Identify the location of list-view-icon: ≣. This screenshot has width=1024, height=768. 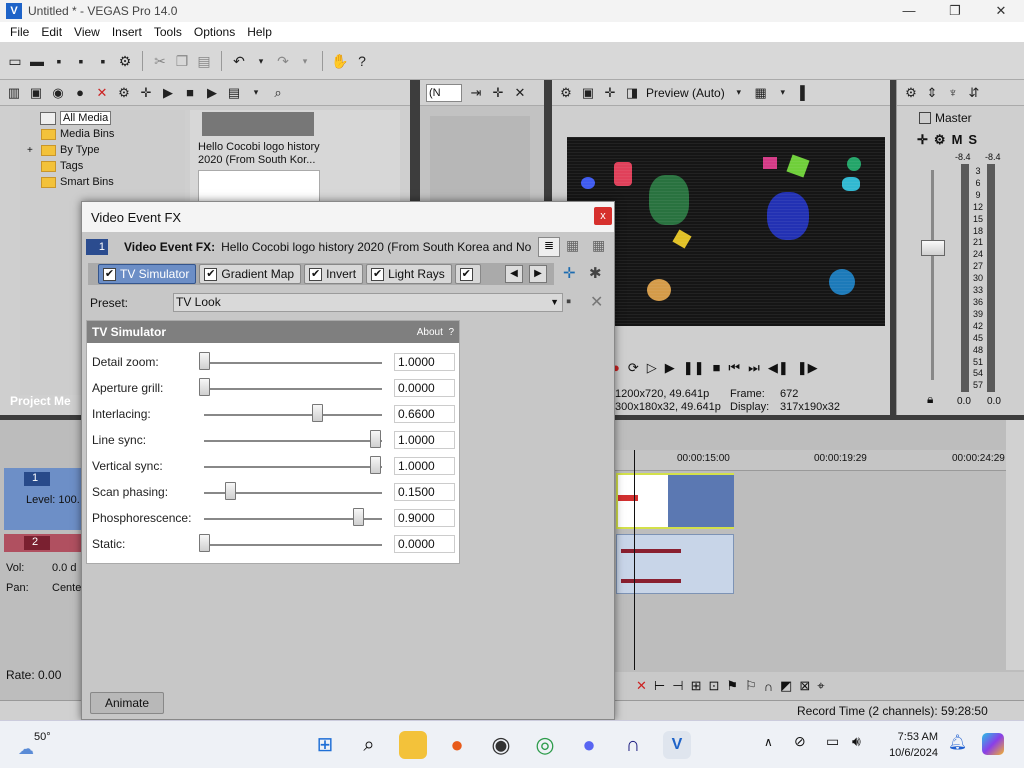
(549, 247).